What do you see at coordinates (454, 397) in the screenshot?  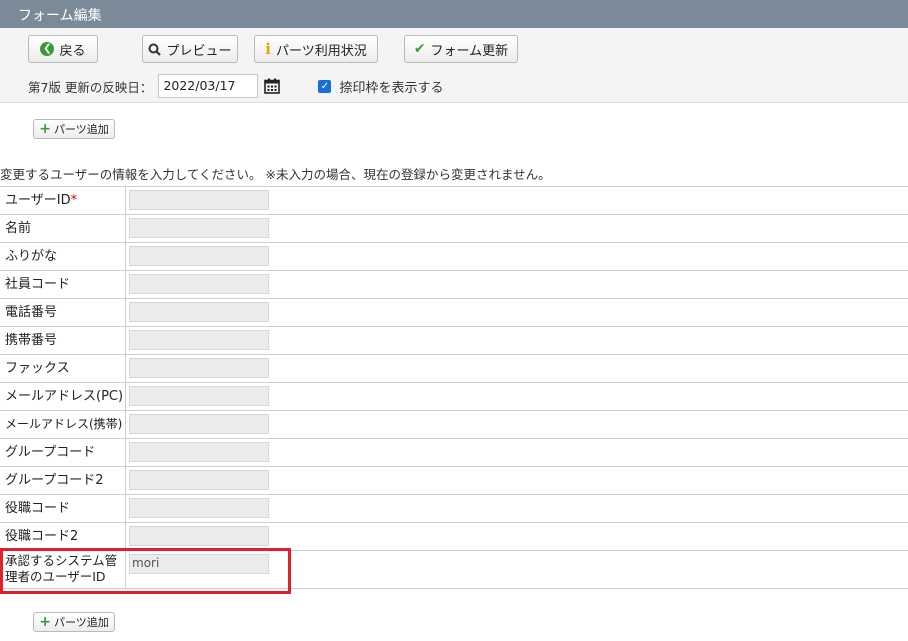 I see `form-row-email-pc: メールアドレス(PC)` at bounding box center [454, 397].